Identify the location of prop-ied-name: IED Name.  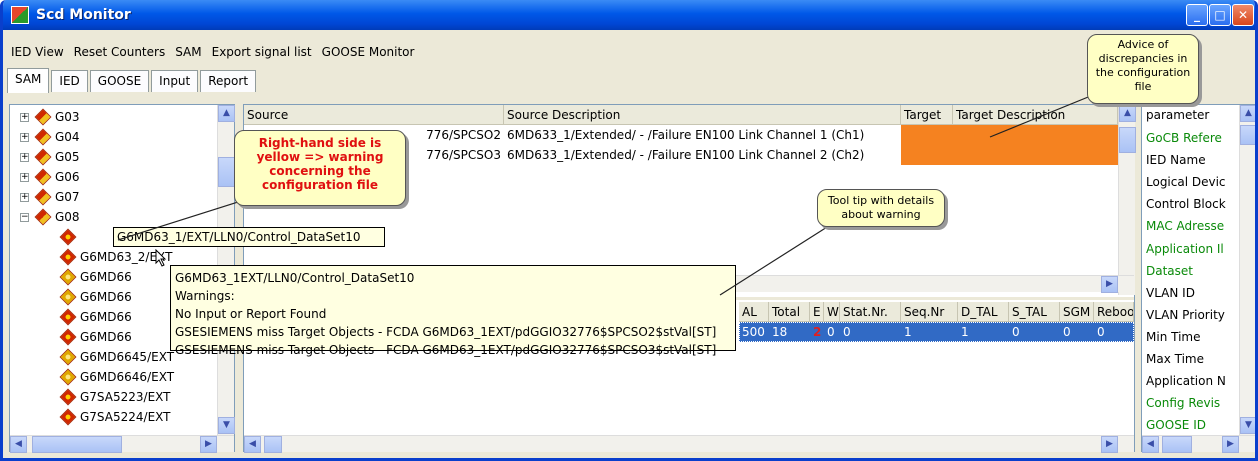
(1176, 160).